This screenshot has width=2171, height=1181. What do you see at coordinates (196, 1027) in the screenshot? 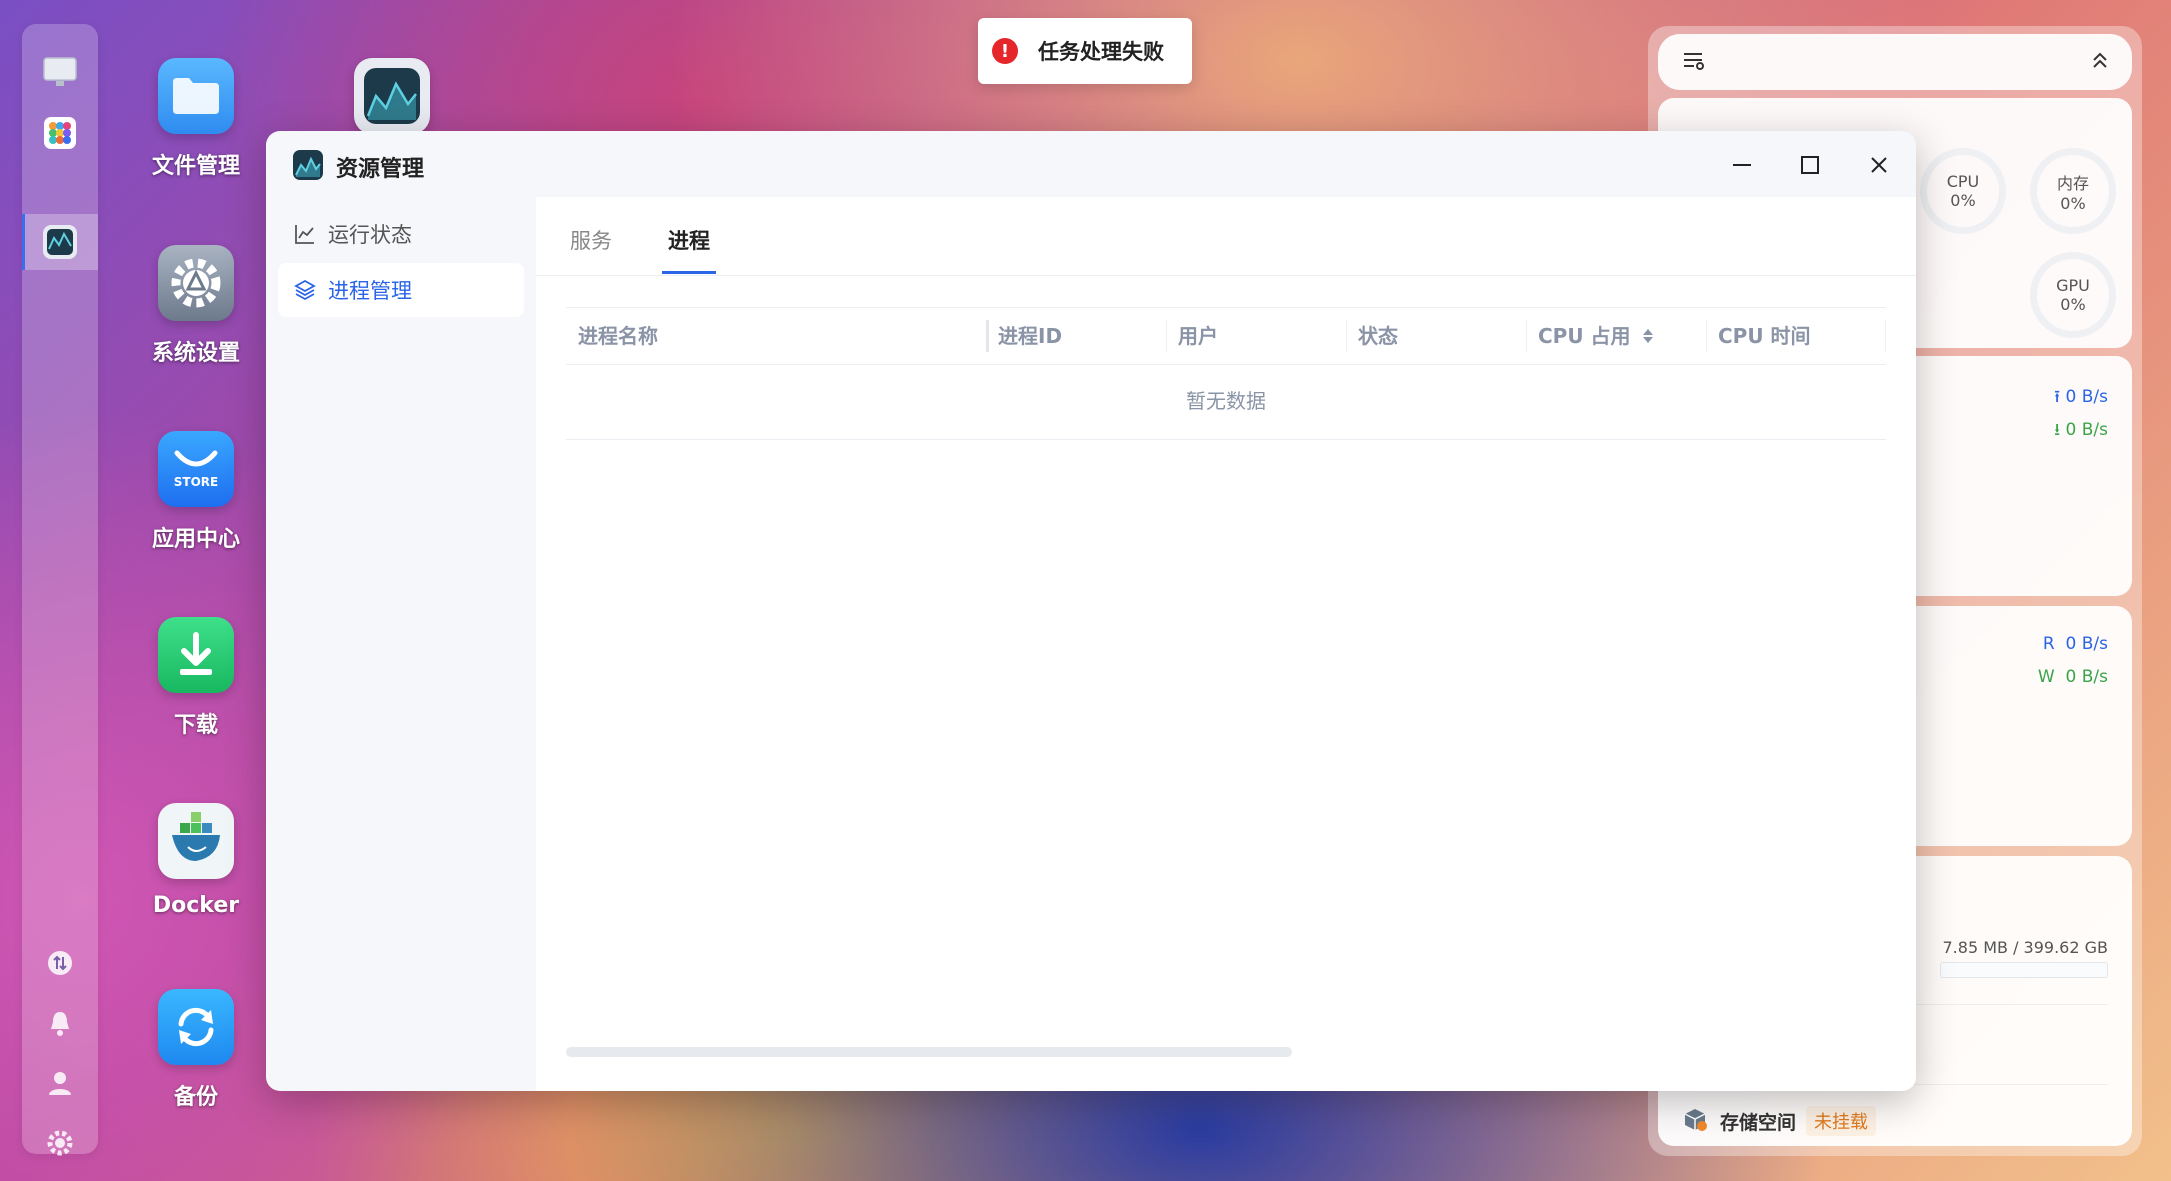
I see `backup-icon` at bounding box center [196, 1027].